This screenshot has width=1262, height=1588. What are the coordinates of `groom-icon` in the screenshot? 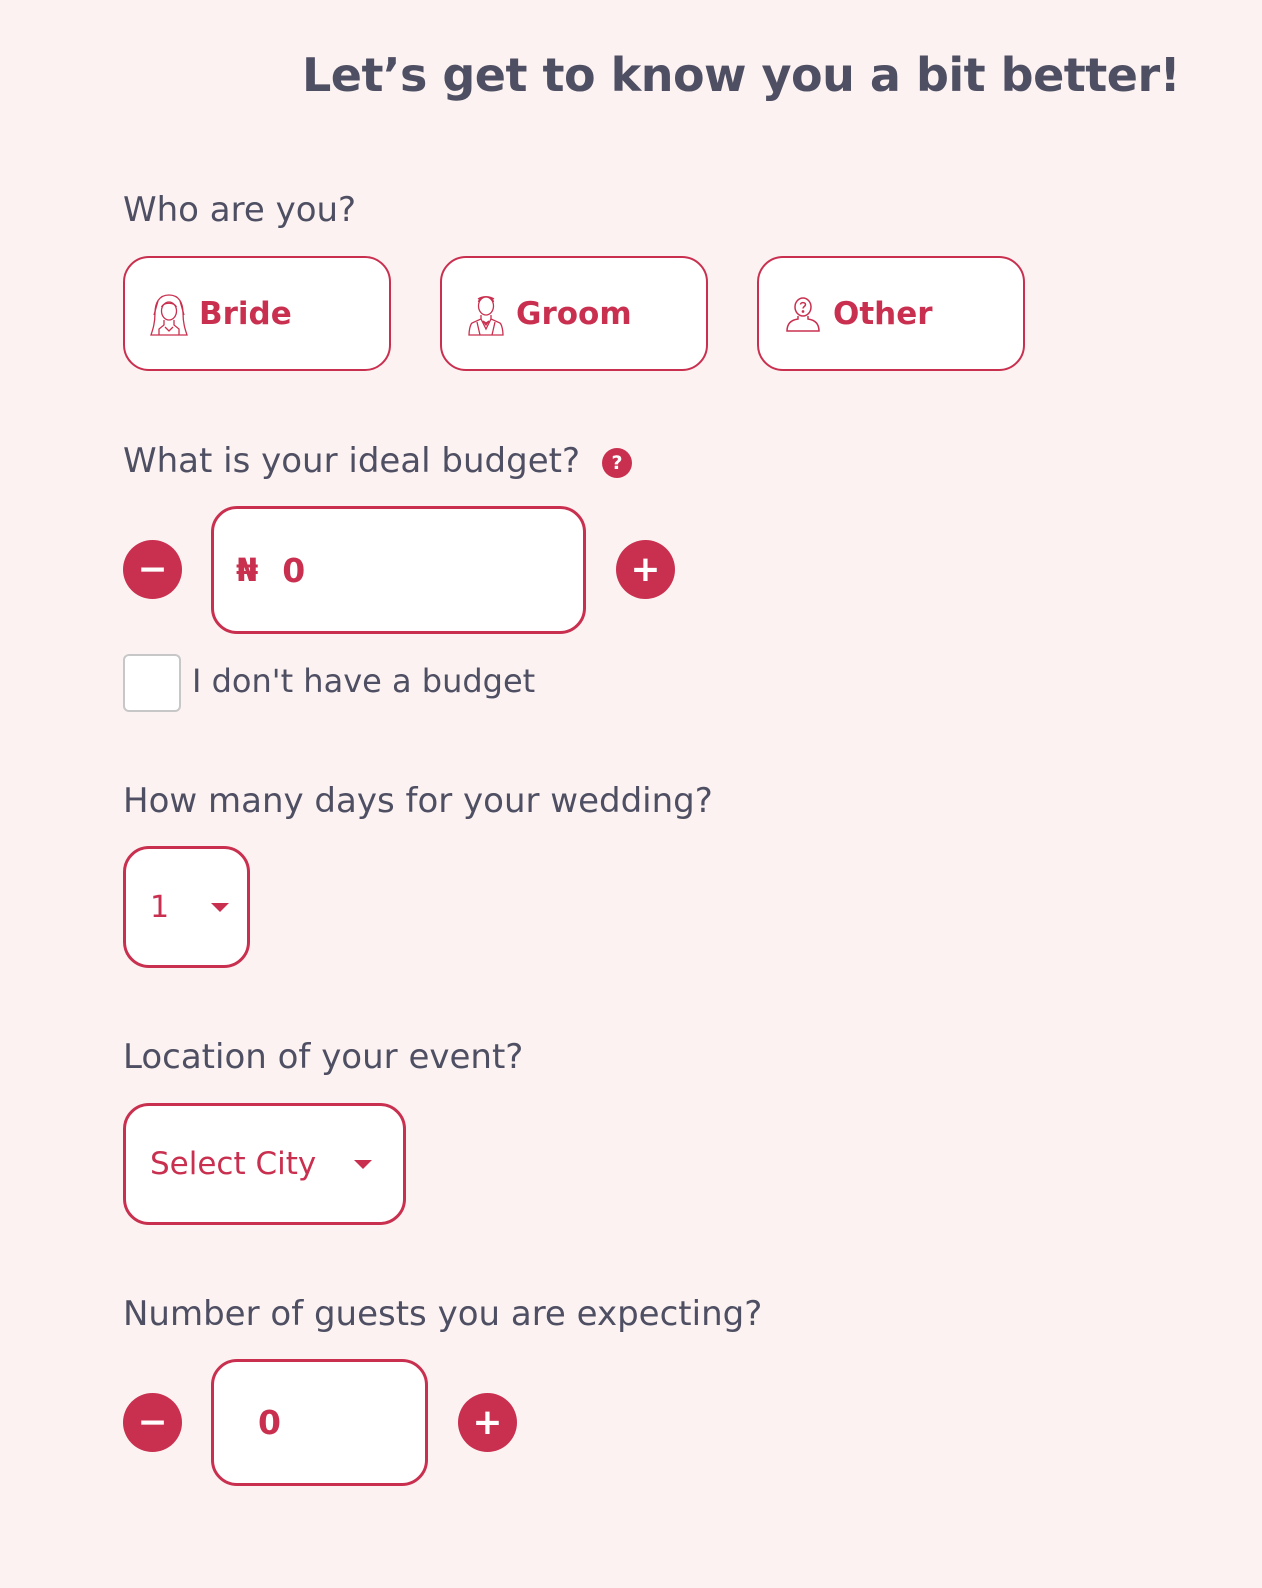 It's located at (486, 315).